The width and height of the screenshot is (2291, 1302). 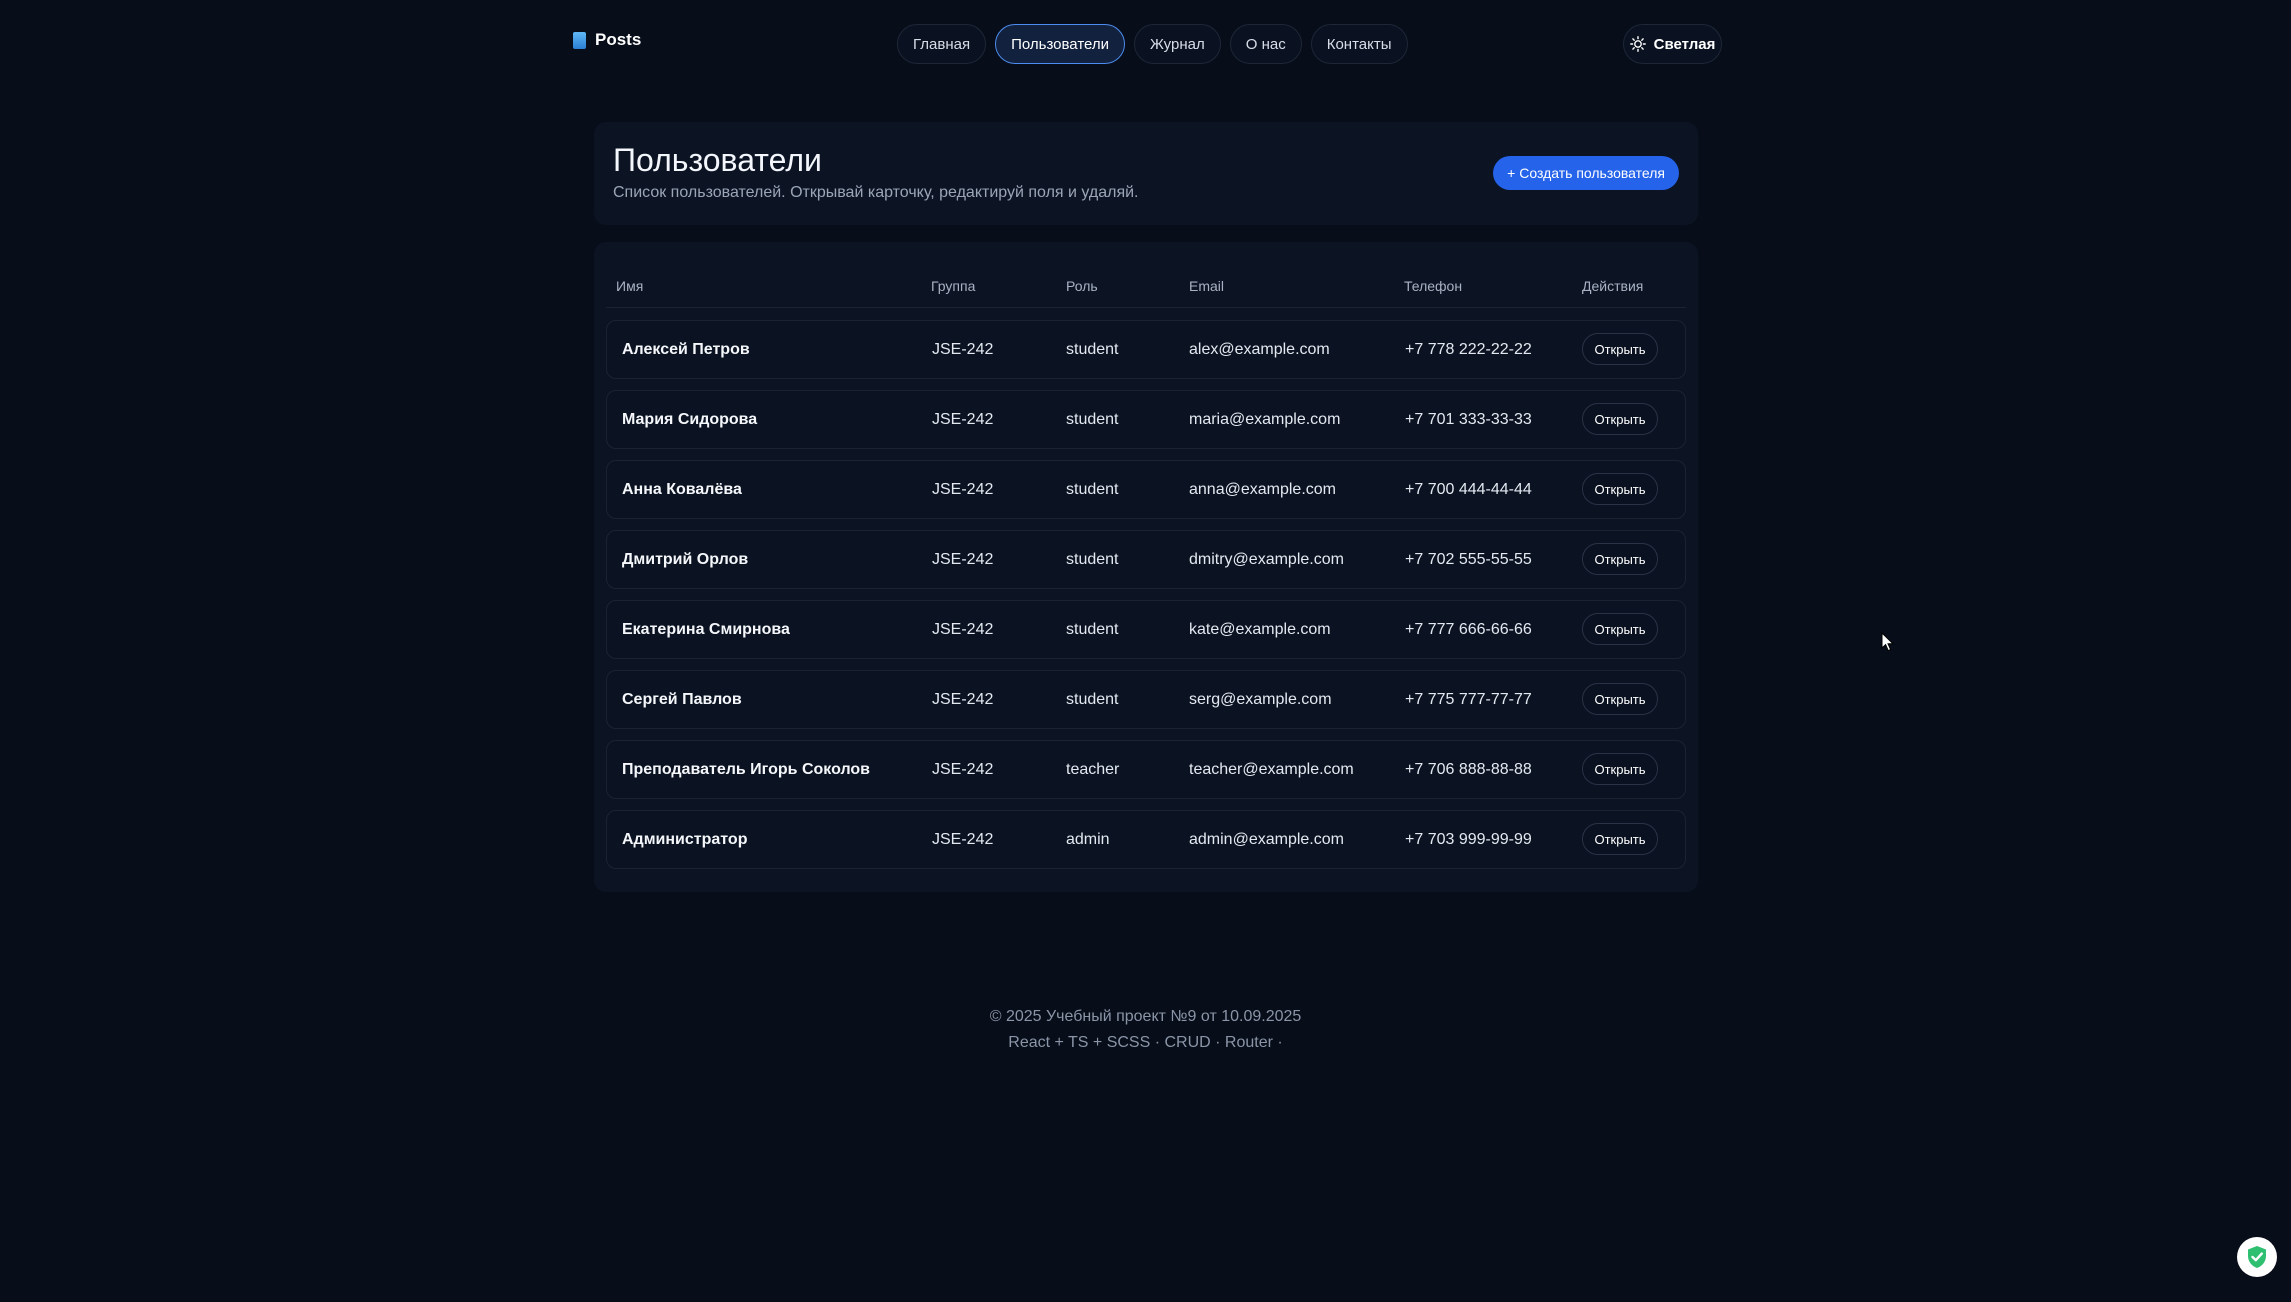 I want to click on footer-copyright: © 2025 Учебный проект №9 от 10.09.2025, so click(x=1145, y=1016).